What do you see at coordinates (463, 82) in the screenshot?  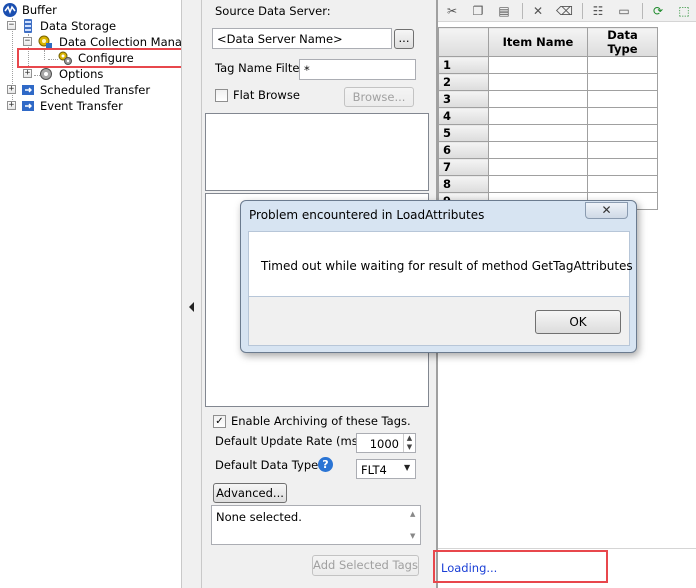 I see `row-number: 2` at bounding box center [463, 82].